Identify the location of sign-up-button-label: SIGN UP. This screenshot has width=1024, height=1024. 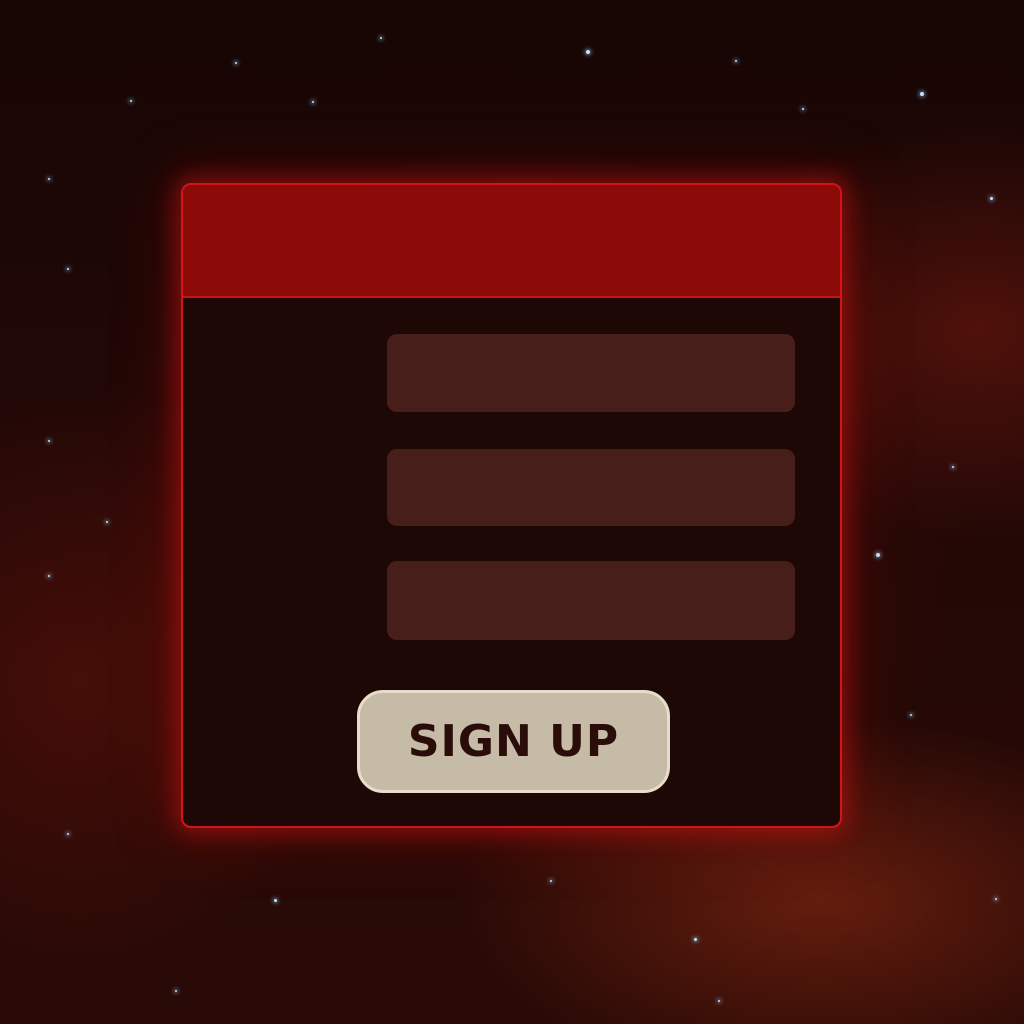
(513, 741).